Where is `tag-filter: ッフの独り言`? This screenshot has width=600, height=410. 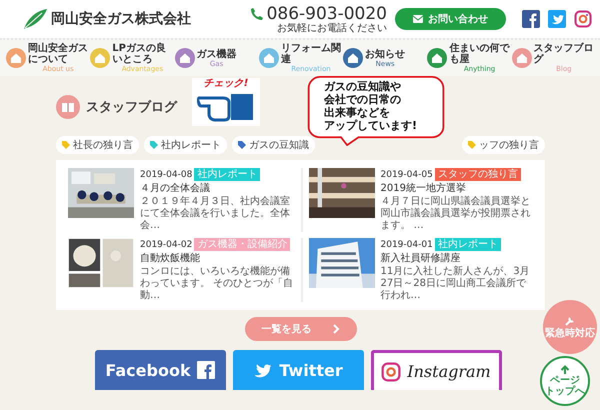
tag-filter: ッフの独り言 is located at coordinates (503, 145).